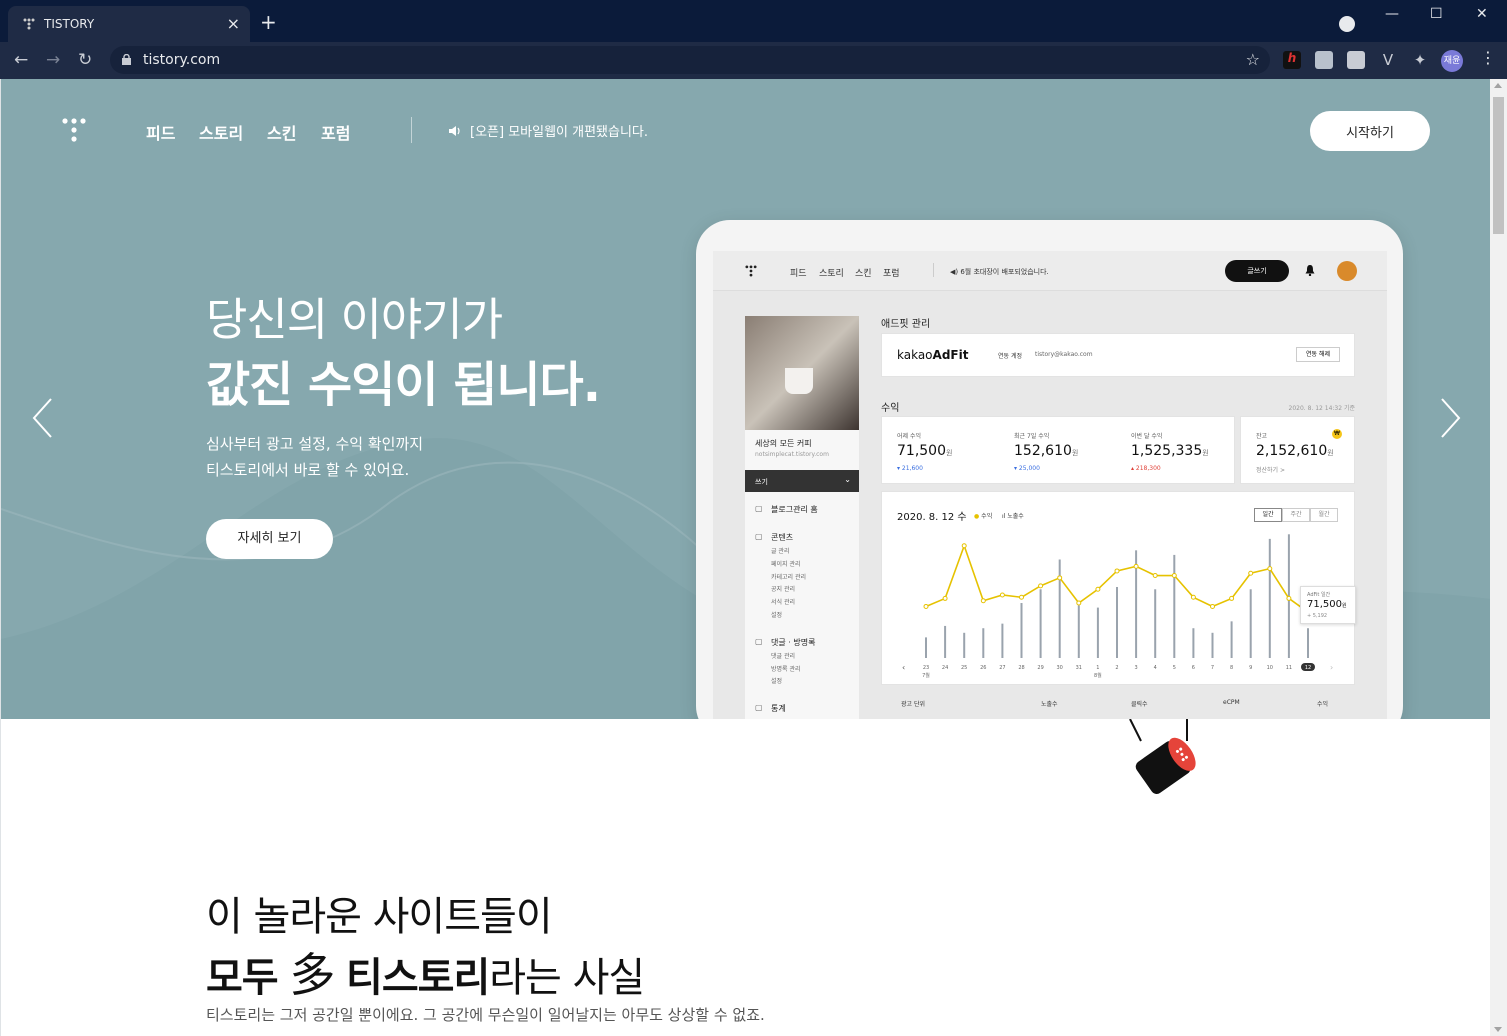 This screenshot has height=1036, width=1507. What do you see at coordinates (932, 355) in the screenshot?
I see `adfit-logo: kakaoAdFit` at bounding box center [932, 355].